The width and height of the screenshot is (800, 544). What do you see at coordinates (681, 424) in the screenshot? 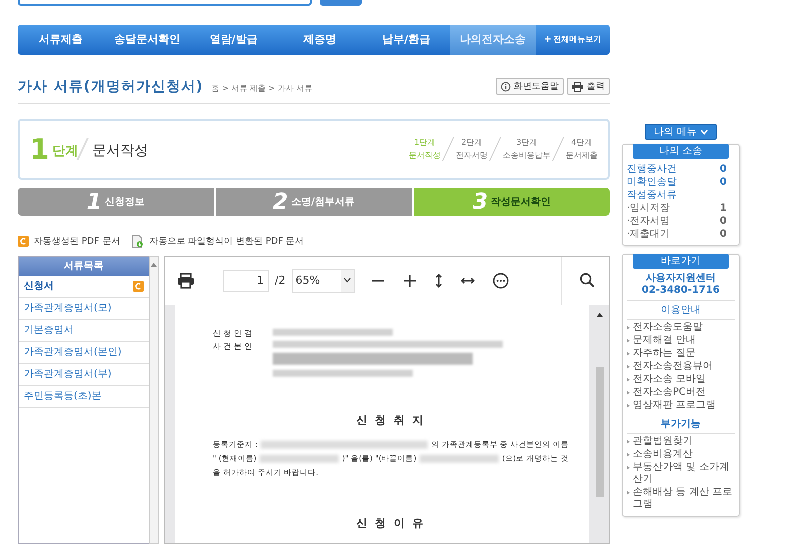
I see `section-title: 부가기능` at bounding box center [681, 424].